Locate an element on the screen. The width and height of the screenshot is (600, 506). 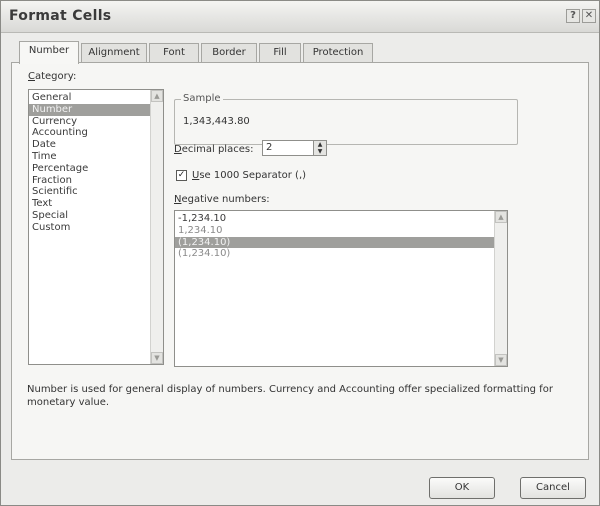
list-item-fraction: Fraction is located at coordinates (96, 181).